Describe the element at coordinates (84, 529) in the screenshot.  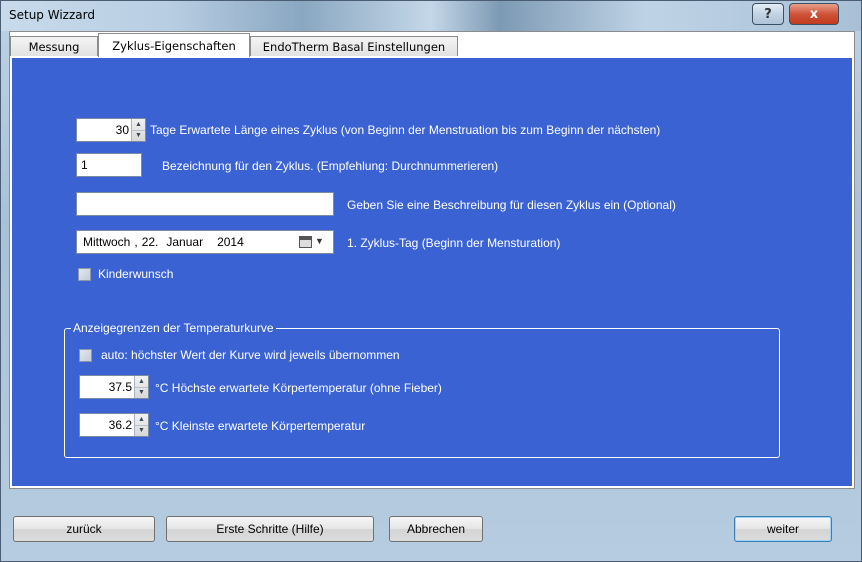
I see `back-button: zurück` at that location.